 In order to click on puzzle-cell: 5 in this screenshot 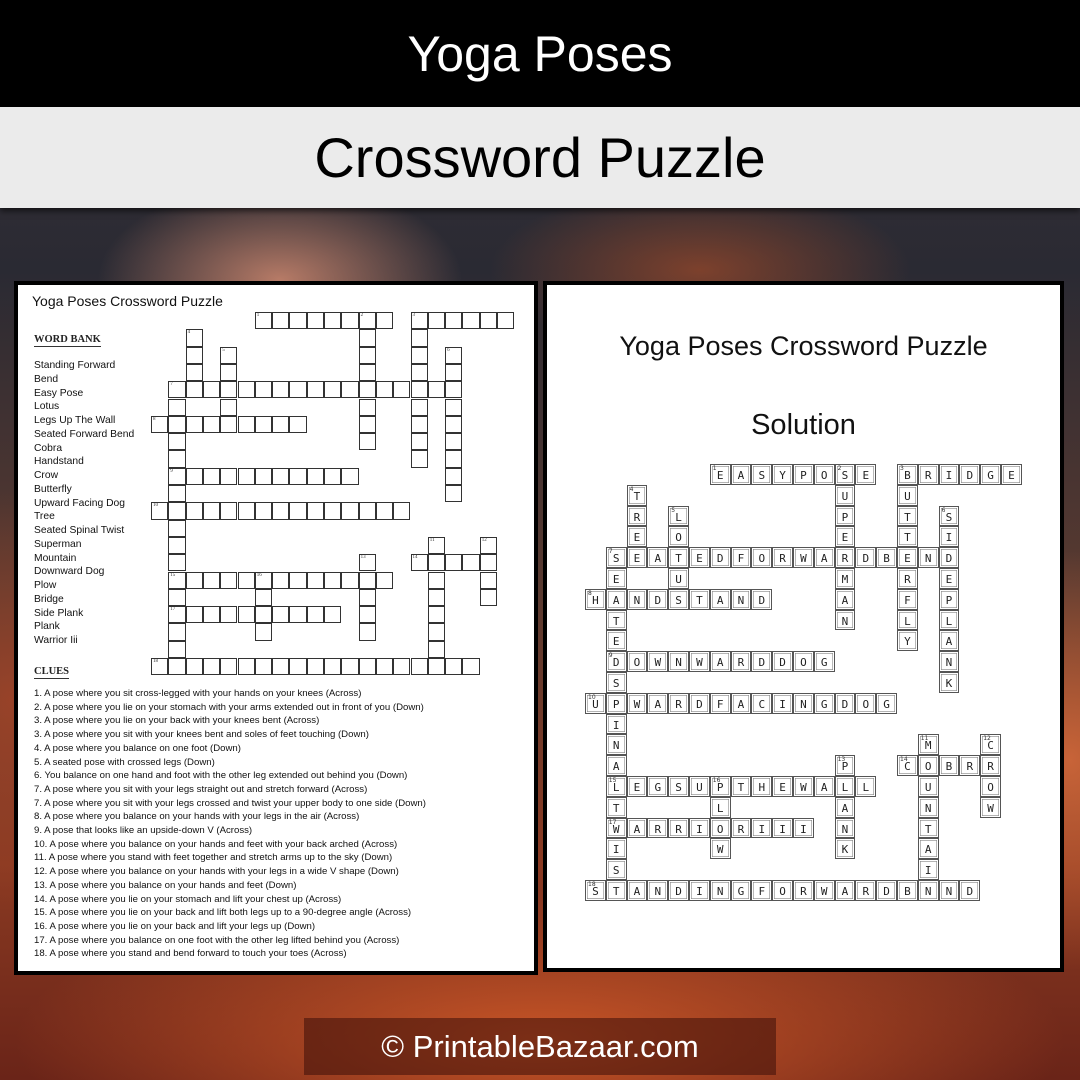, I will do `click(229, 355)`.